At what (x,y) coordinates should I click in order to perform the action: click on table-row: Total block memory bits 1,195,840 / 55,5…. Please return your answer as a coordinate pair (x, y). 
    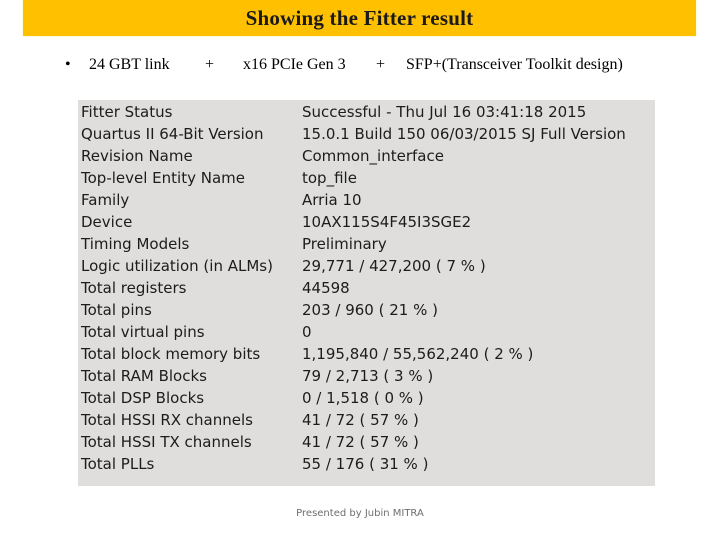
    Looking at the image, I should click on (366, 354).